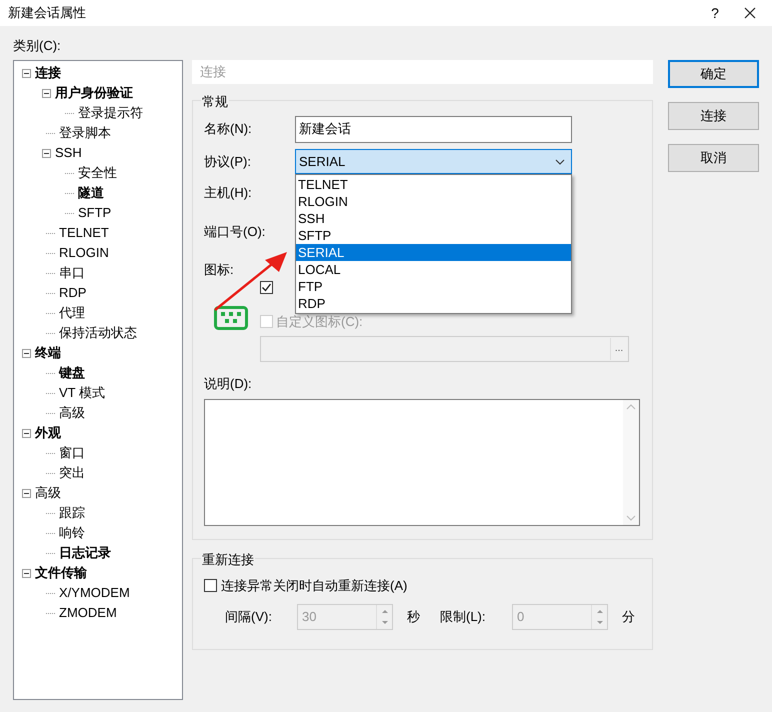 The height and width of the screenshot is (712, 772). Describe the element at coordinates (88, 613) in the screenshot. I see `tree-item: ZMODEM` at that location.